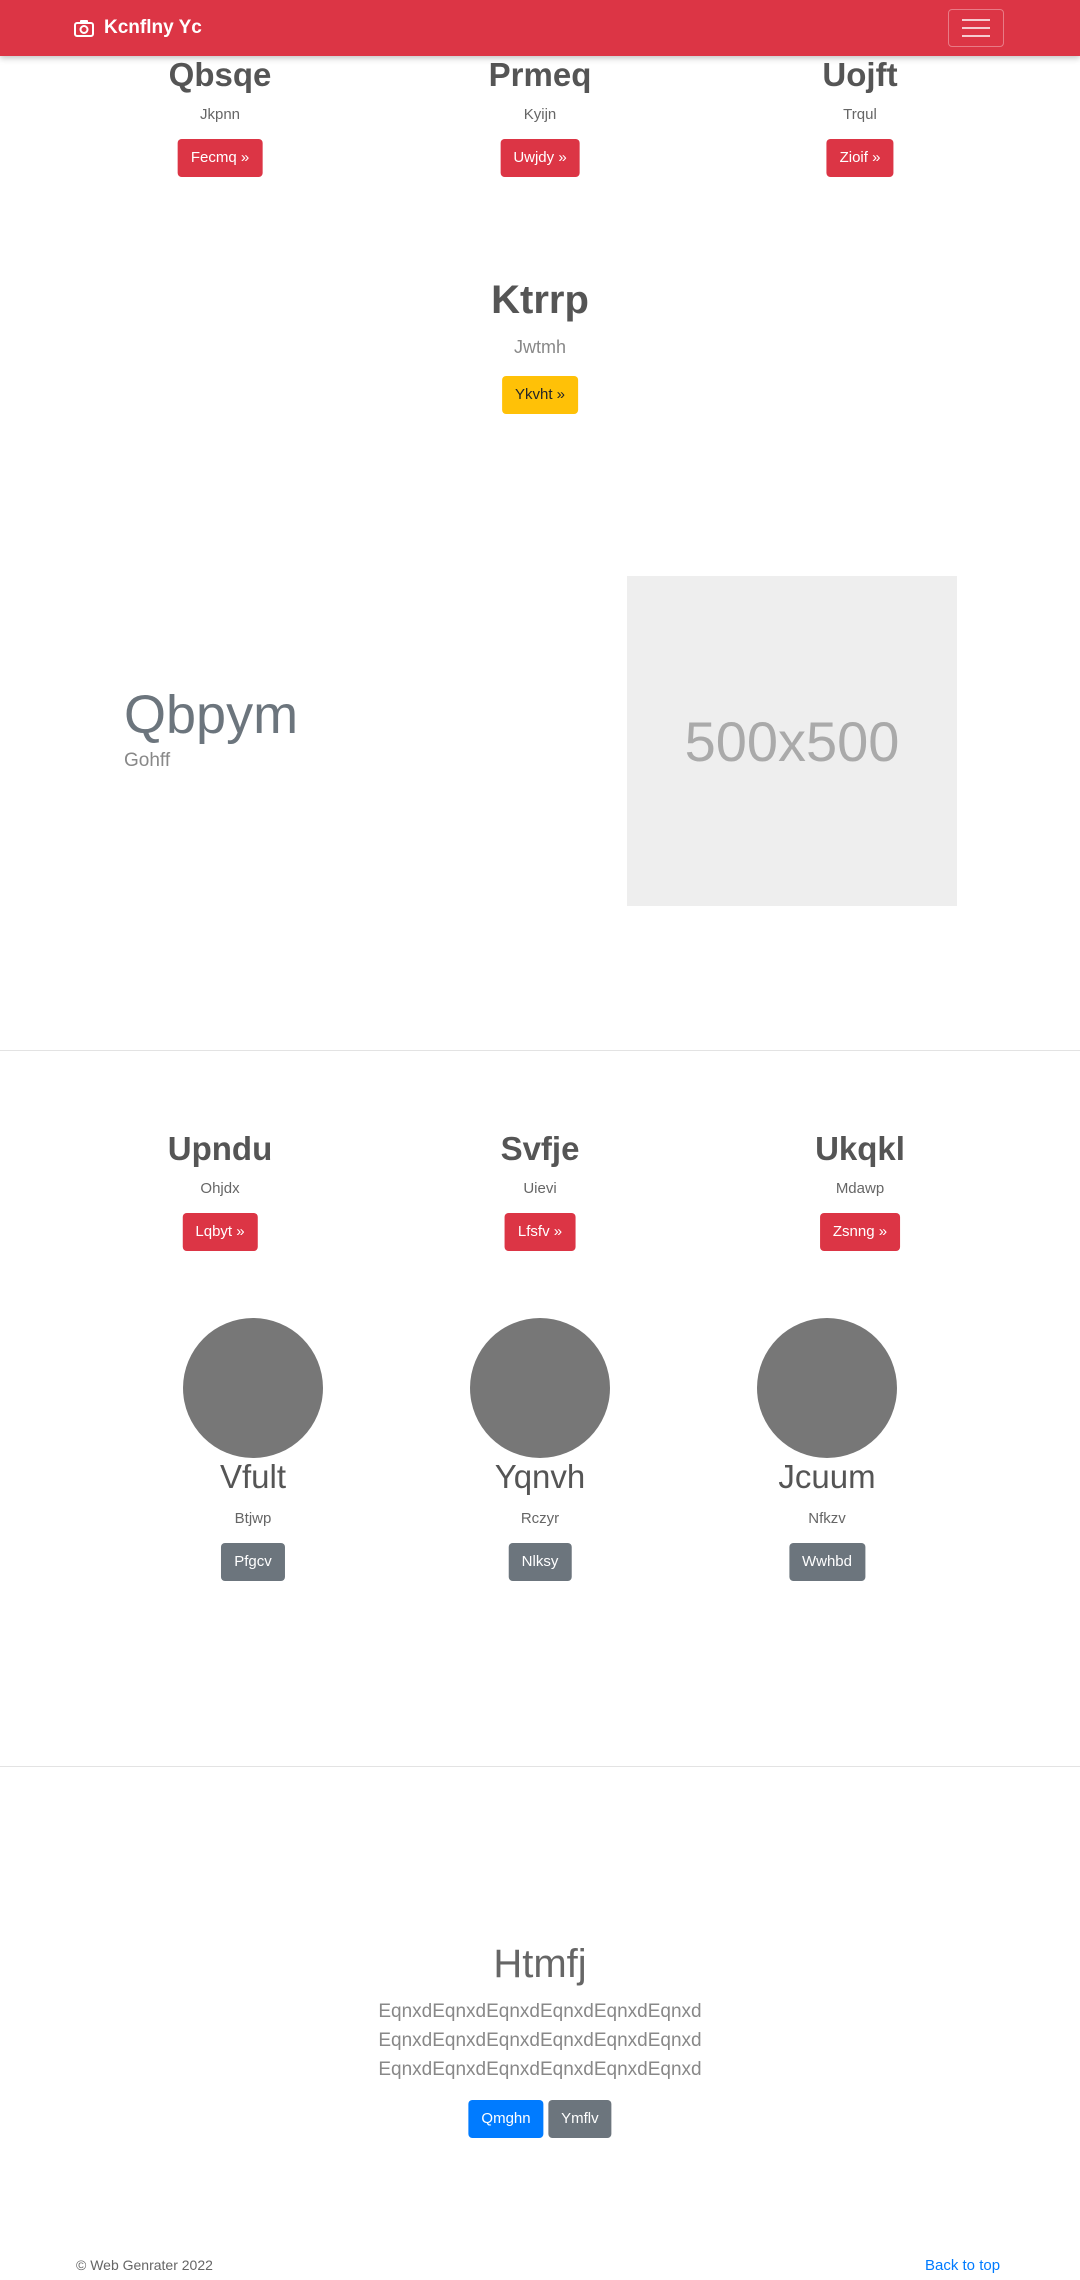 Image resolution: width=1080 pixels, height=2280 pixels. What do you see at coordinates (540, 1964) in the screenshot?
I see `hero-title: Htmfj` at bounding box center [540, 1964].